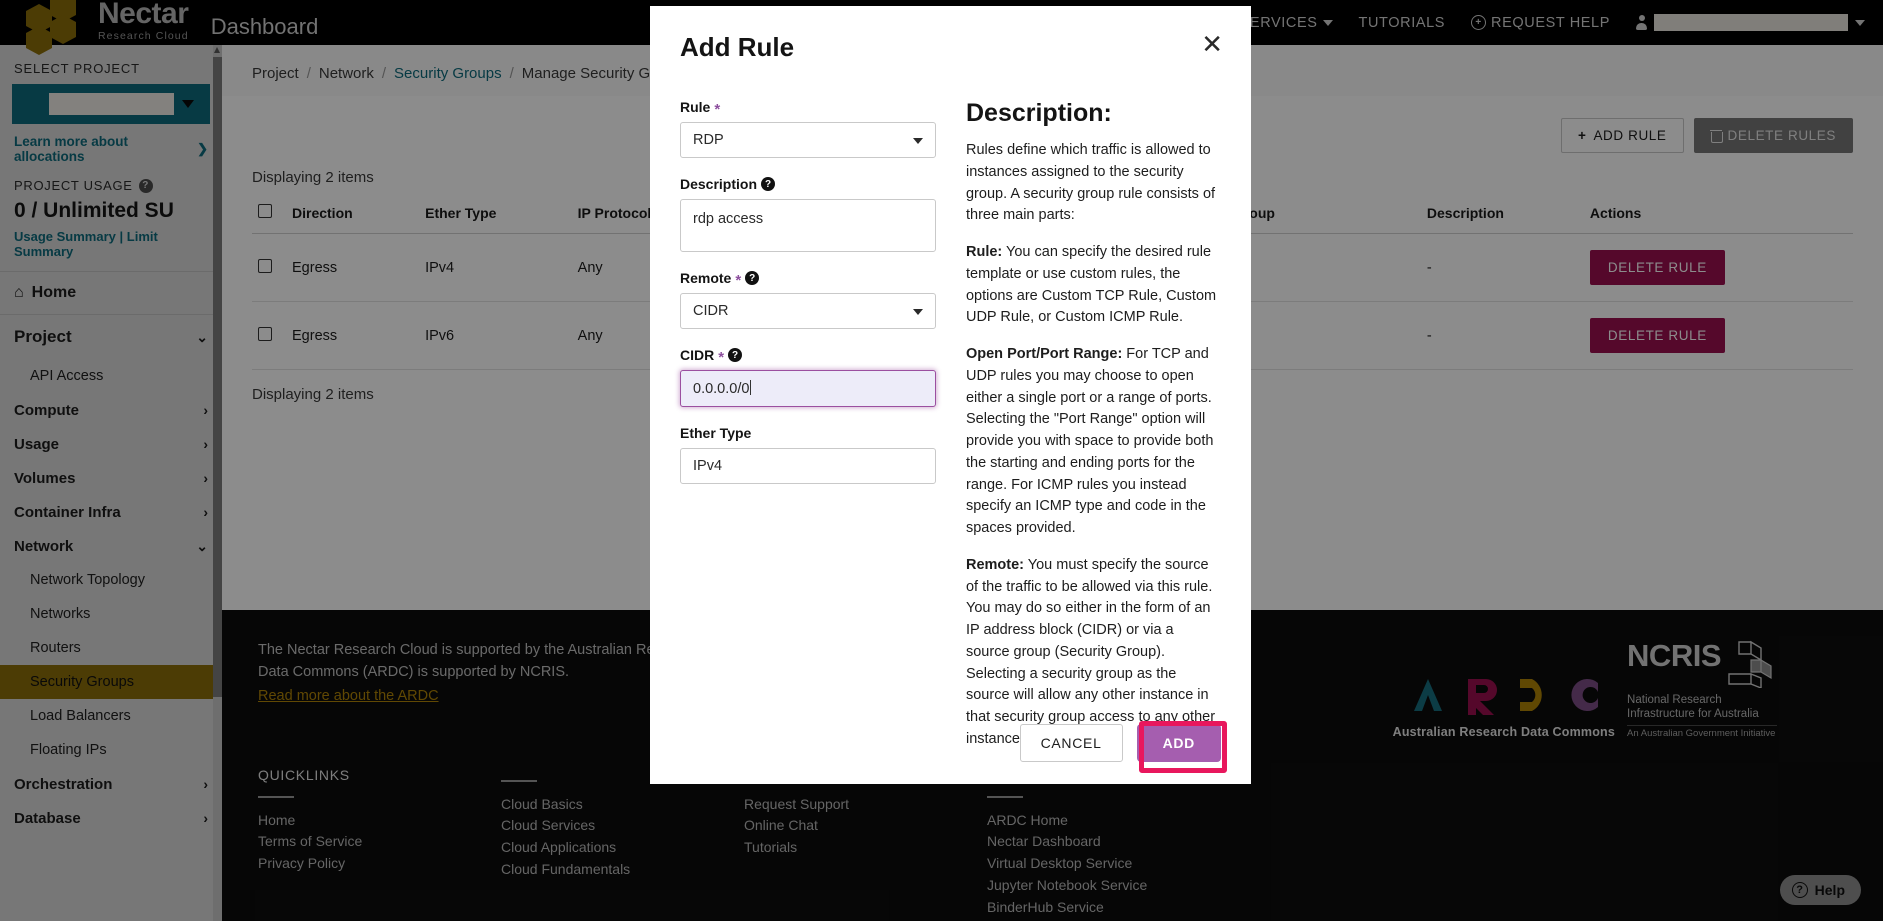 The image size is (1883, 921). What do you see at coordinates (994, 564) in the screenshot?
I see `paragraph-lead: Remote:` at bounding box center [994, 564].